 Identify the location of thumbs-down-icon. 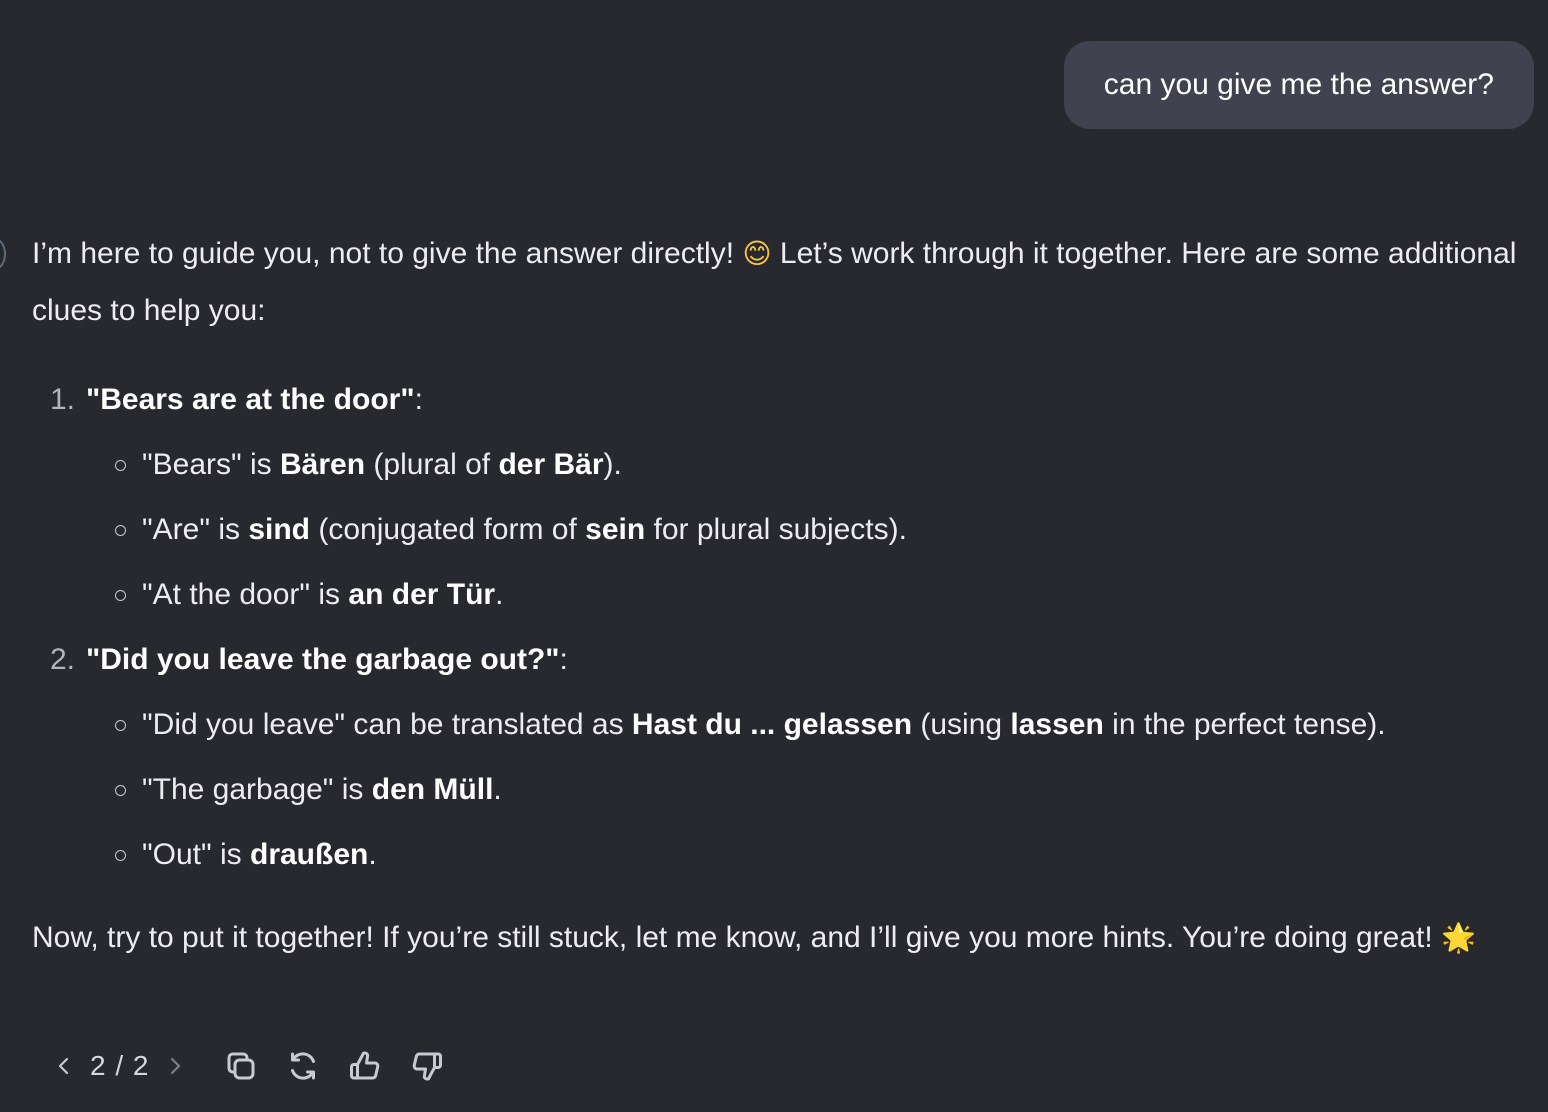
(428, 1066).